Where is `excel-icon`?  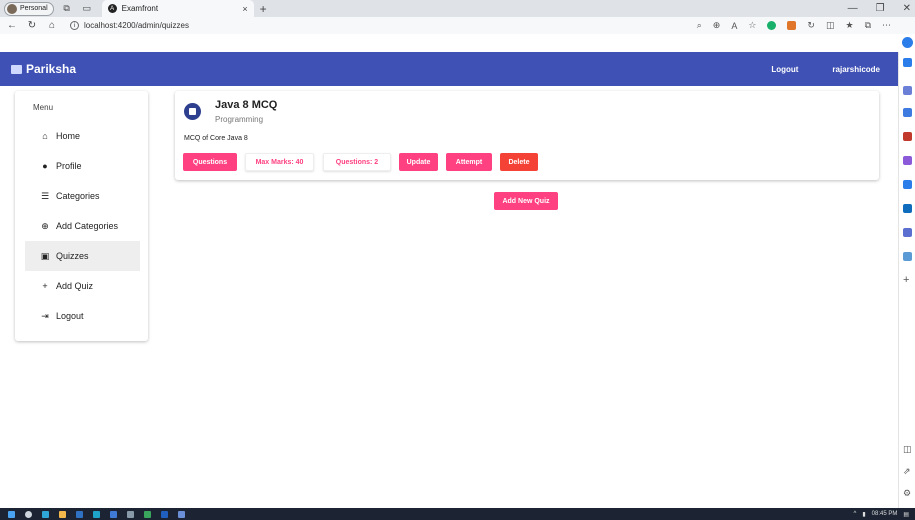
excel-icon is located at coordinates (147, 514).